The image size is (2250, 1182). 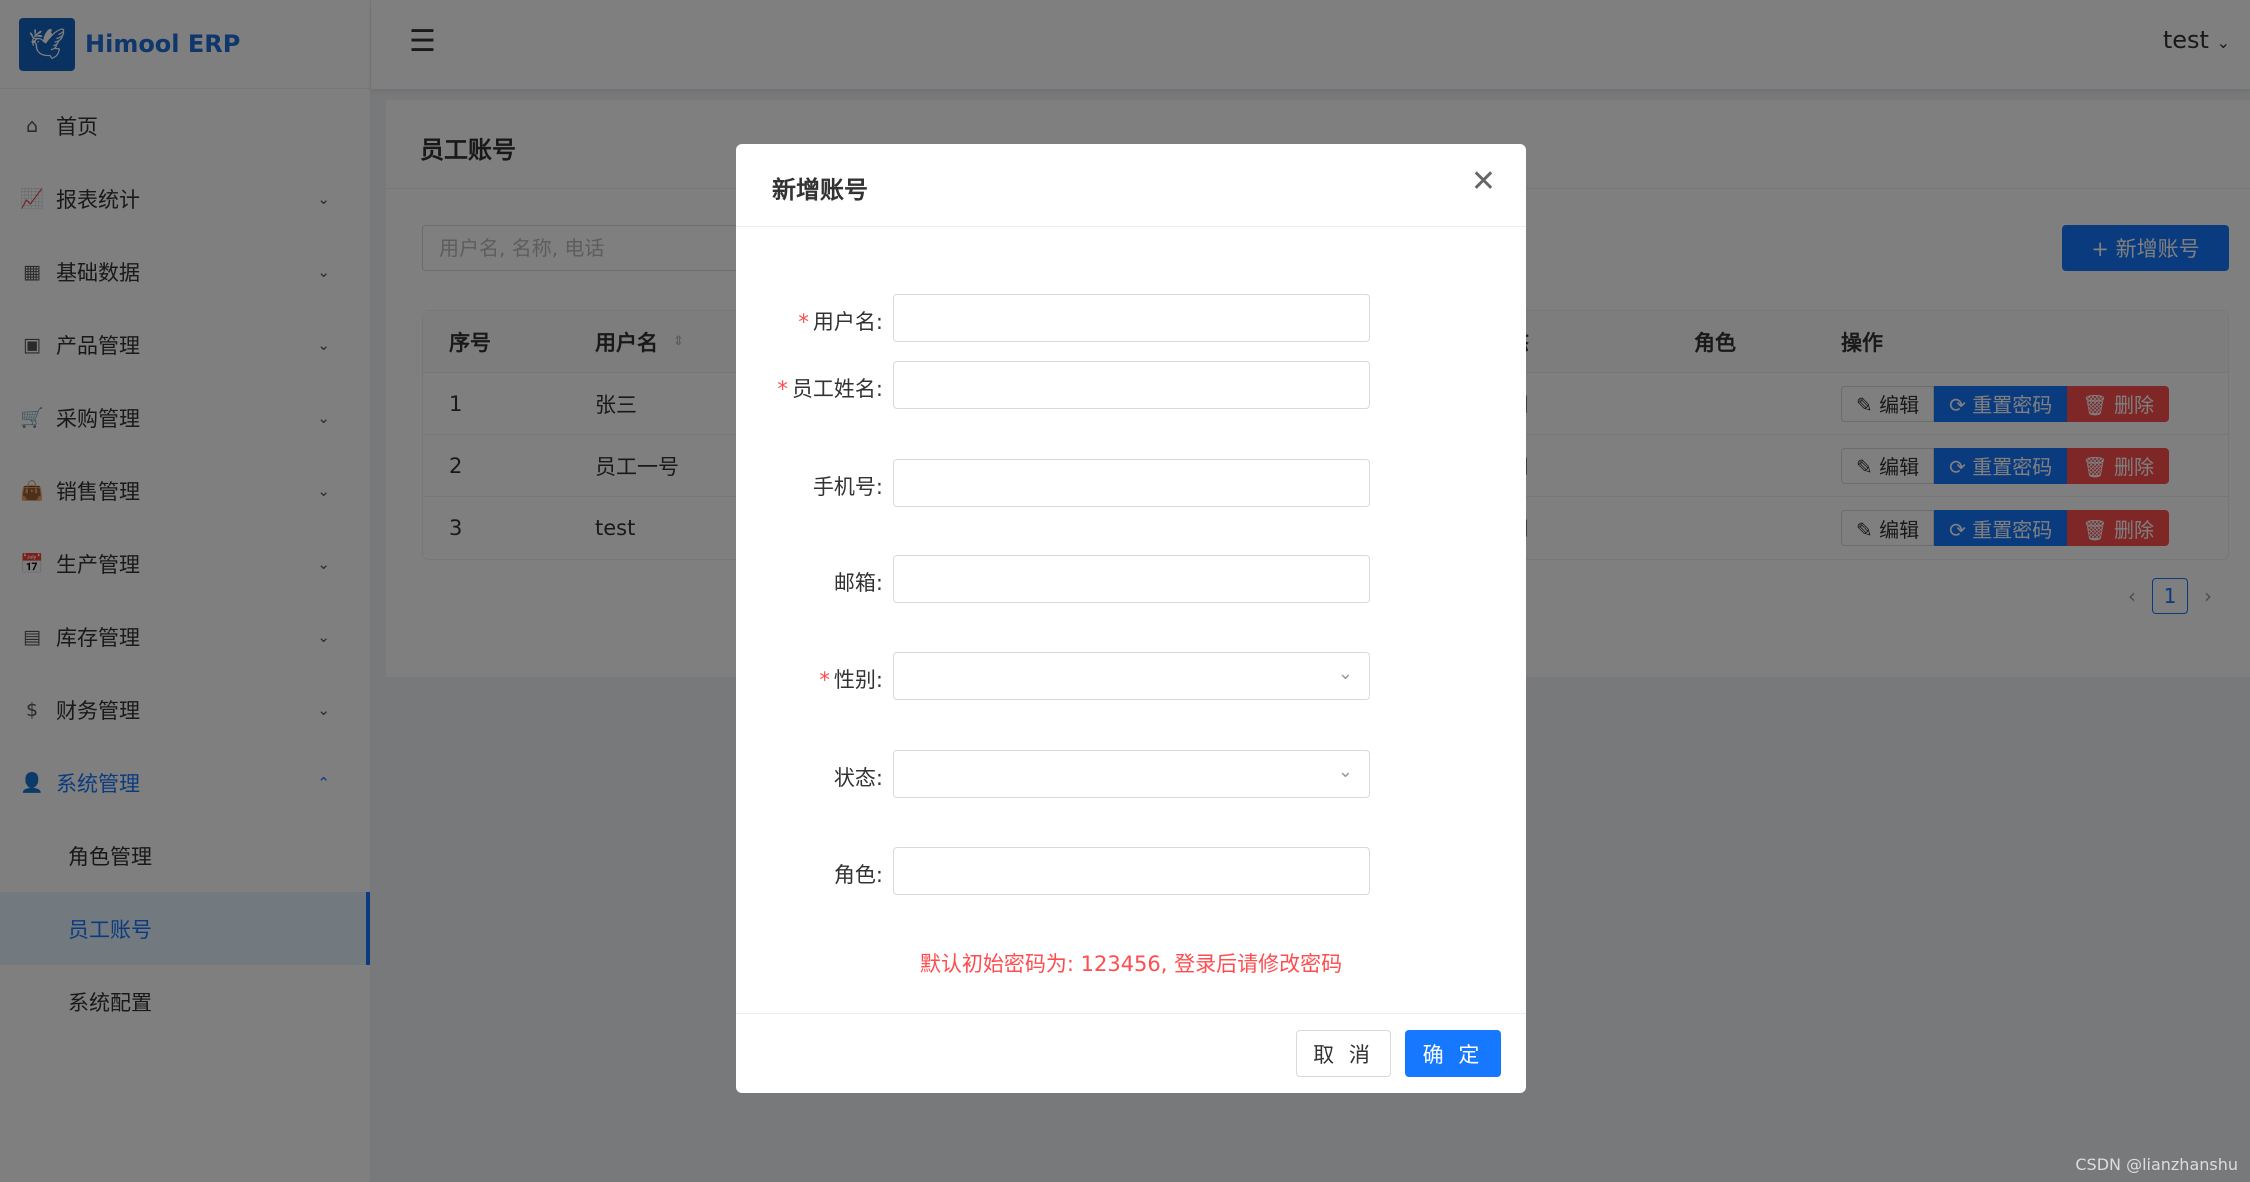 I want to click on field-label-text: 性别:, so click(x=858, y=680).